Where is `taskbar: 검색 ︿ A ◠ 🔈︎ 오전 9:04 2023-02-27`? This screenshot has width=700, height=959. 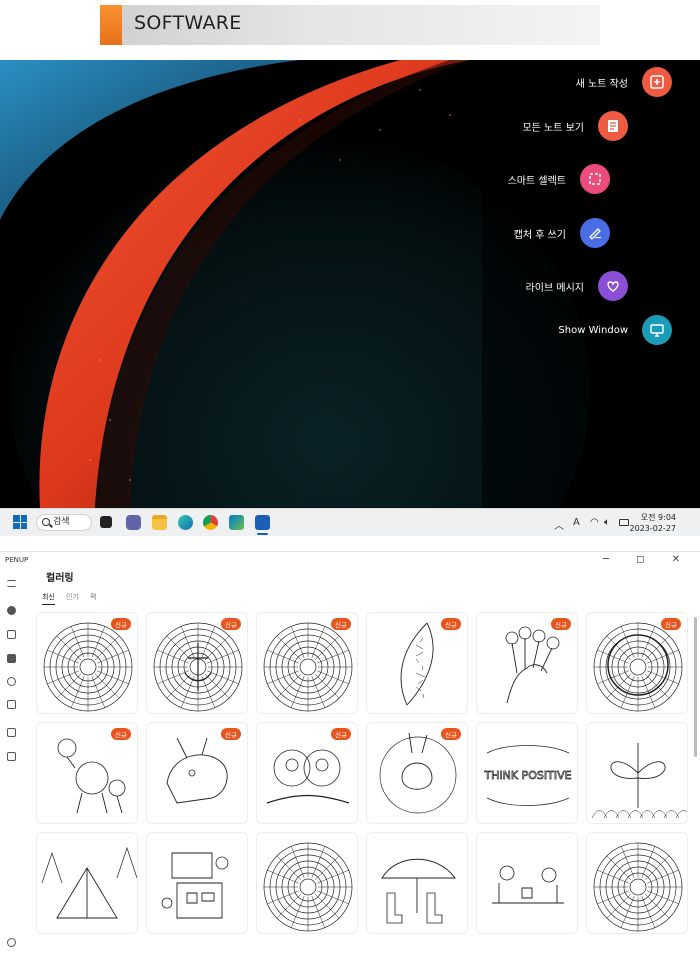
taskbar: 검색 ︿ A ◠ 🔈︎ 오전 9:04 2023-02-27 is located at coordinates (350, 522).